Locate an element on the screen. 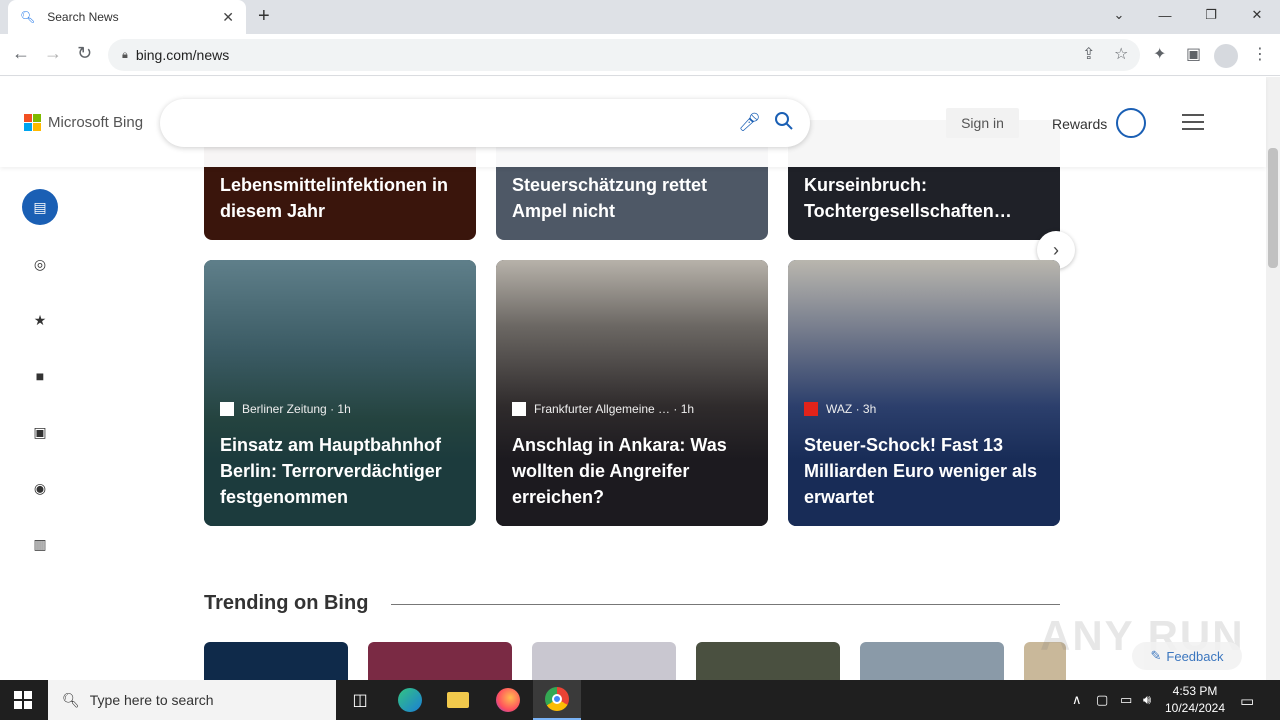 The image size is (1280, 720). minimize-button: — is located at coordinates (1165, 15).